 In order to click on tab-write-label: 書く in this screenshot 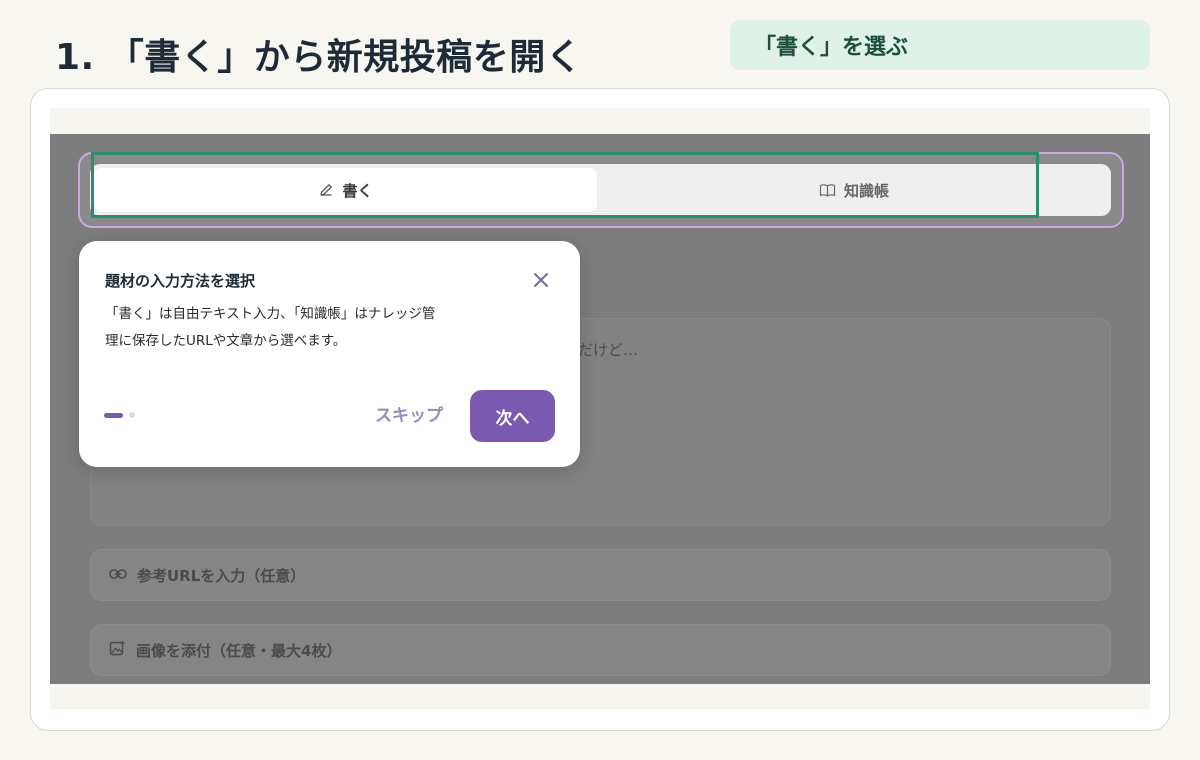, I will do `click(357, 190)`.